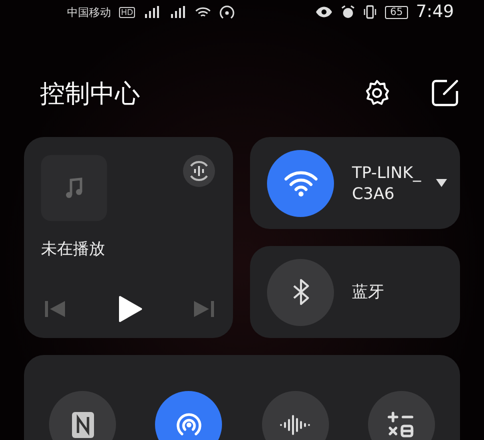 This screenshot has width=484, height=440. I want to click on audio-output-icon, so click(199, 171).